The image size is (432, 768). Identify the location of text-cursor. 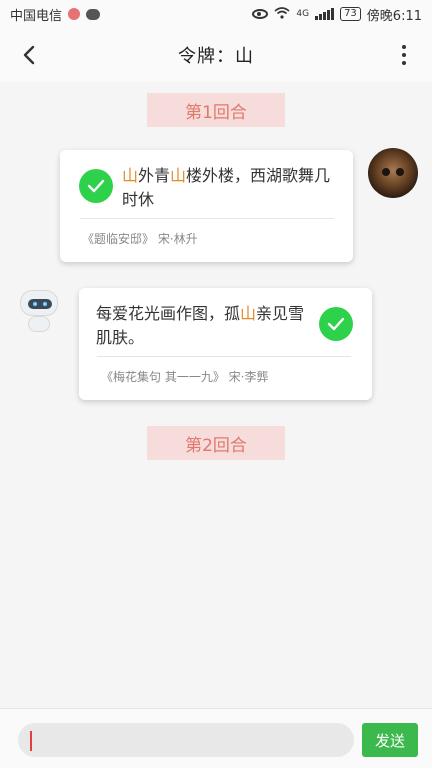
(31, 741).